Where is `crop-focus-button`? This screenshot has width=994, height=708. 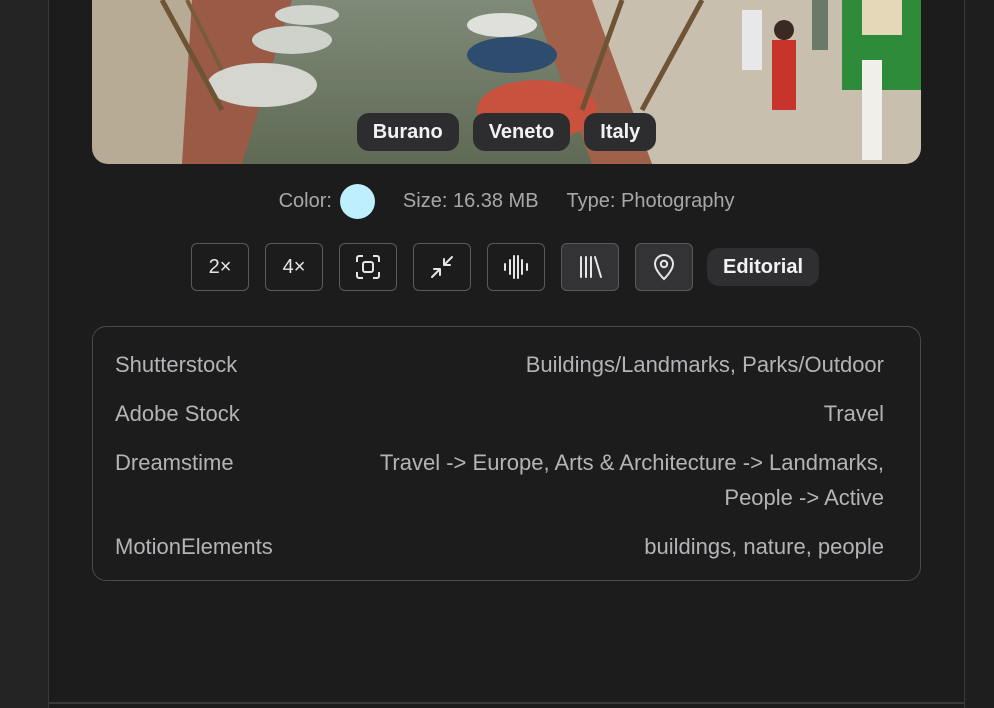
crop-focus-button is located at coordinates (368, 267).